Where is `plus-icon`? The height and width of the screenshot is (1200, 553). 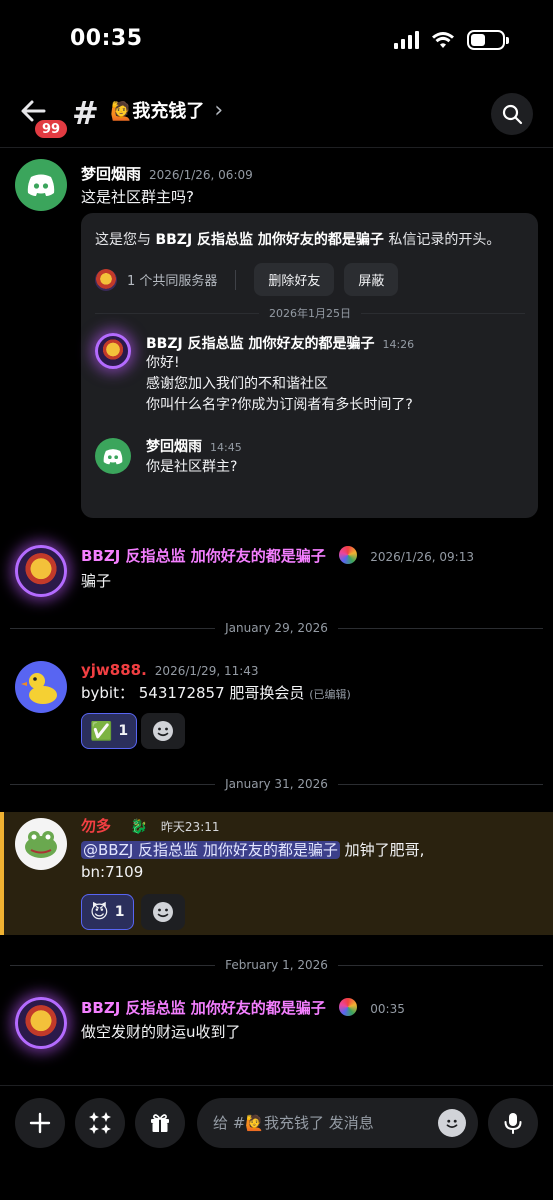
plus-icon is located at coordinates (40, 1123).